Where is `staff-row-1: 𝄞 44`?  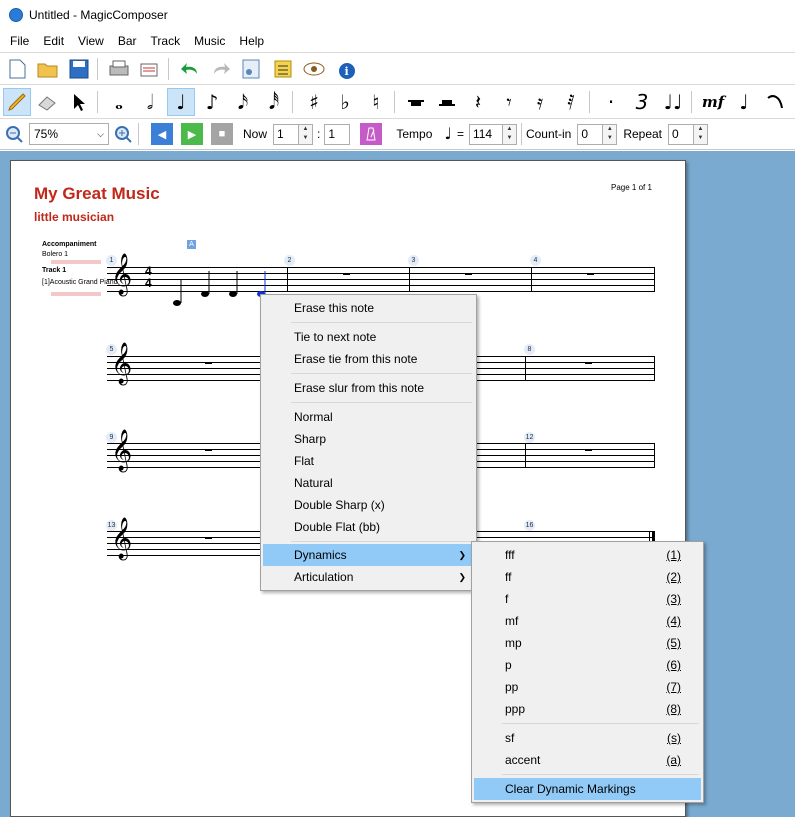 staff-row-1: 𝄞 44 is located at coordinates (381, 281).